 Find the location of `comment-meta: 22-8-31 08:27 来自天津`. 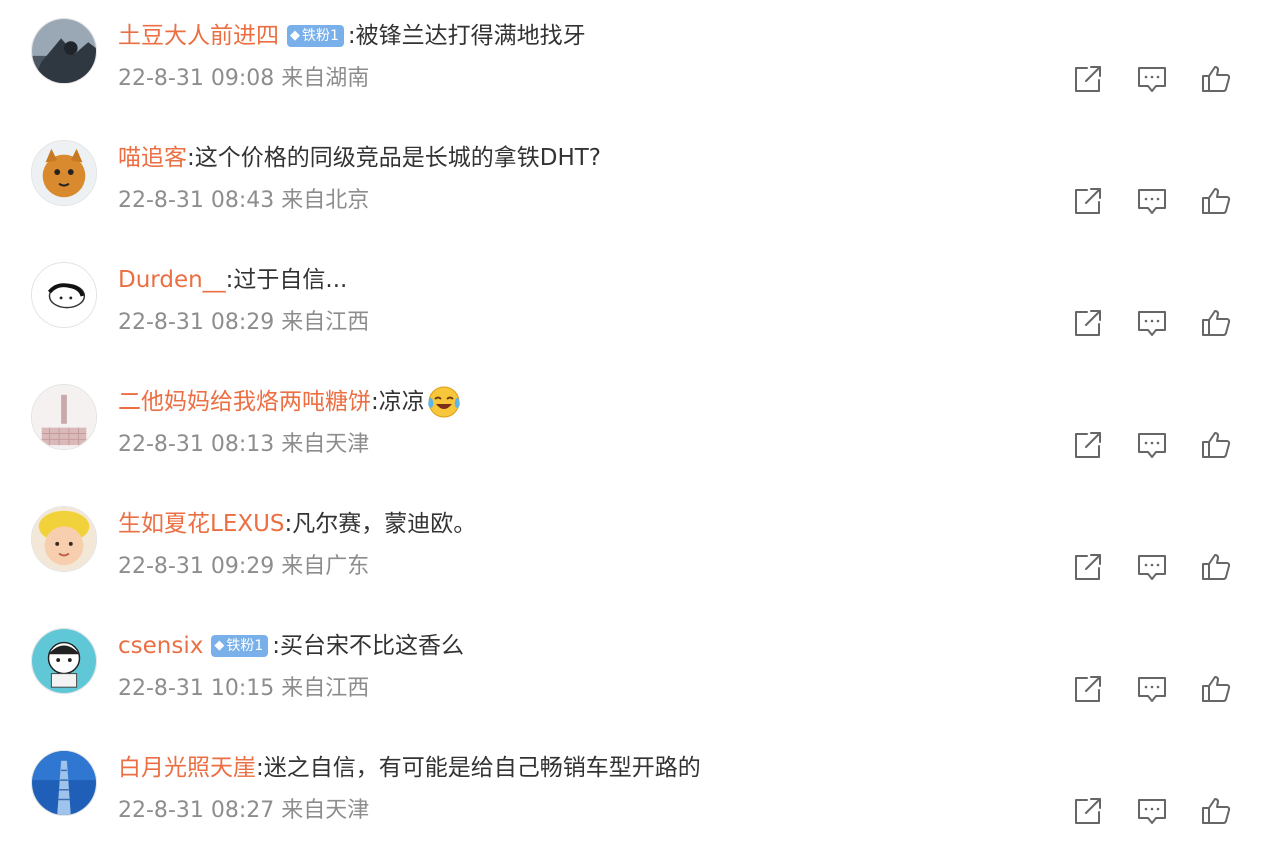

comment-meta: 22-8-31 08:27 来自天津 is located at coordinates (243, 811).